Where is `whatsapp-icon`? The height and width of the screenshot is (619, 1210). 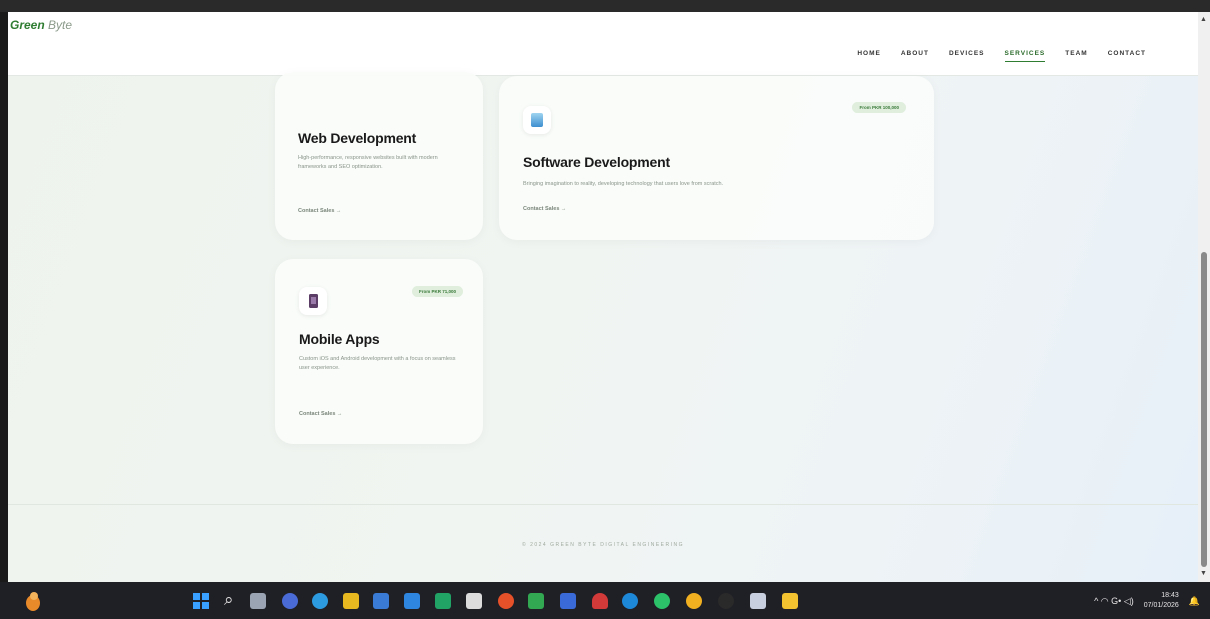
whatsapp-icon is located at coordinates (662, 601).